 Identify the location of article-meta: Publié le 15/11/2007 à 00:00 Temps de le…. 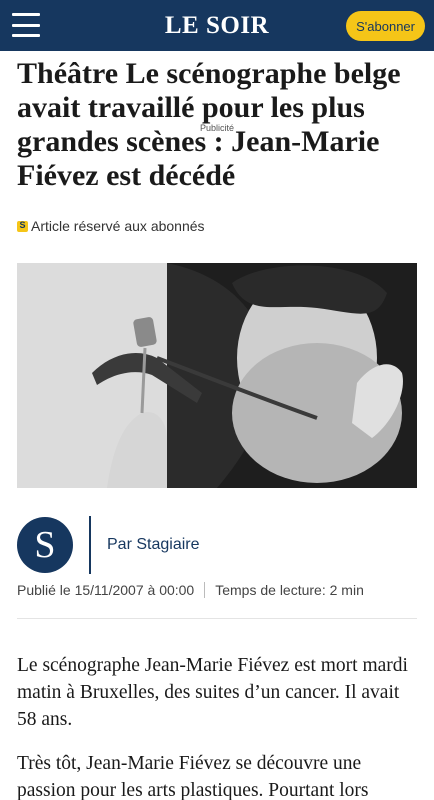
(190, 590).